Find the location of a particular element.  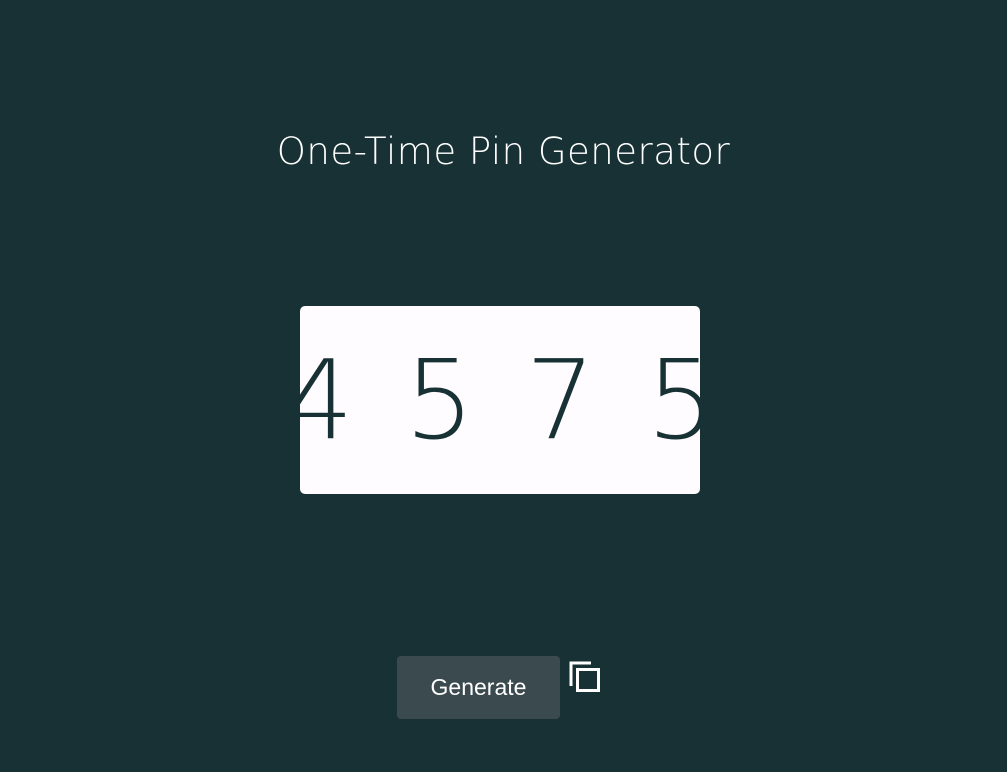

page-title: One-Time Pin Generator is located at coordinates (503, 151).